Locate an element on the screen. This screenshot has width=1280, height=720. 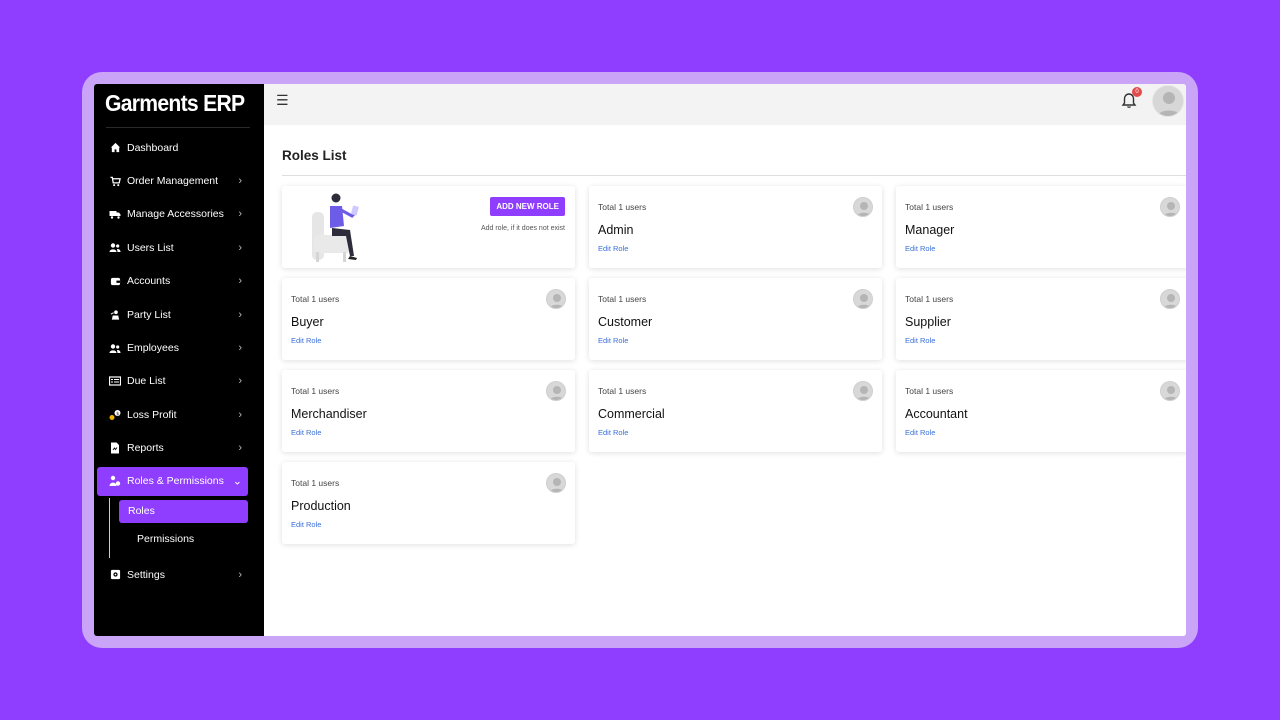
sidebar-item-label: Party List is located at coordinates (149, 314).